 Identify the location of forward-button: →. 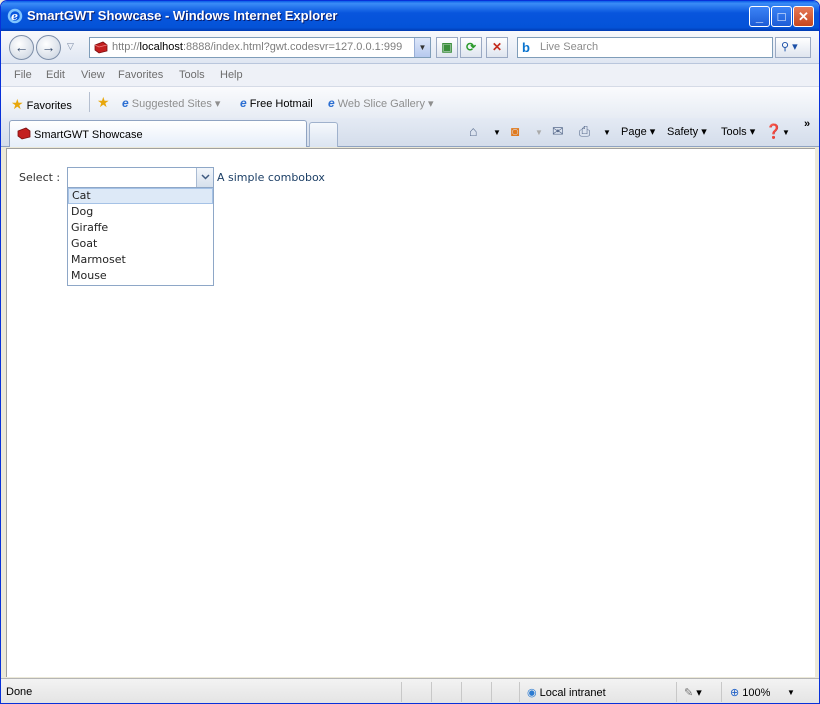
(48, 47).